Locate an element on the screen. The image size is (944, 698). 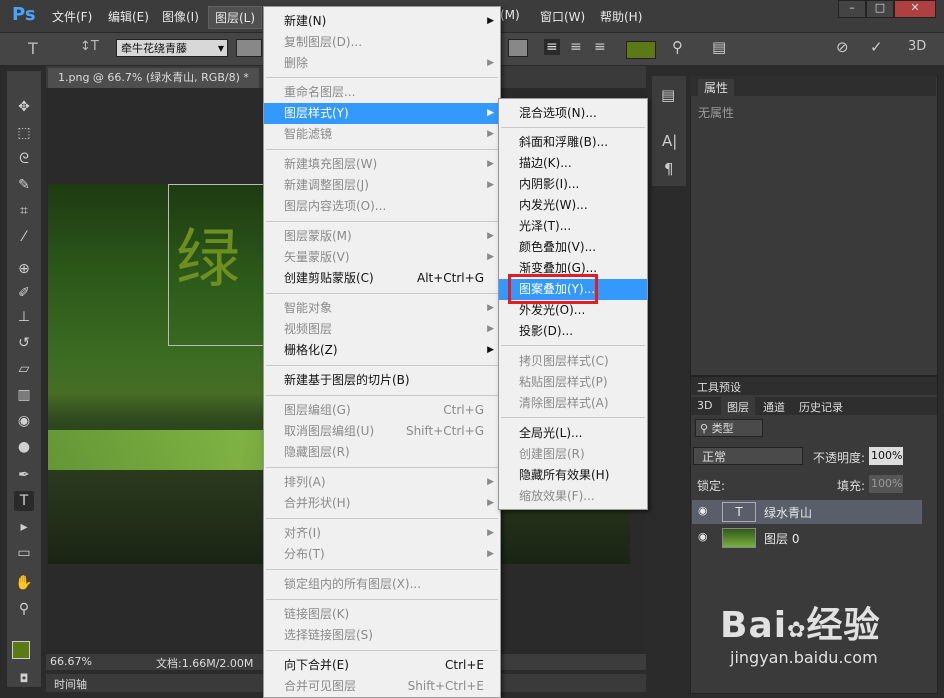
submenu-hide-all-effects: 隐藏所有效果(H) is located at coordinates (573, 475).